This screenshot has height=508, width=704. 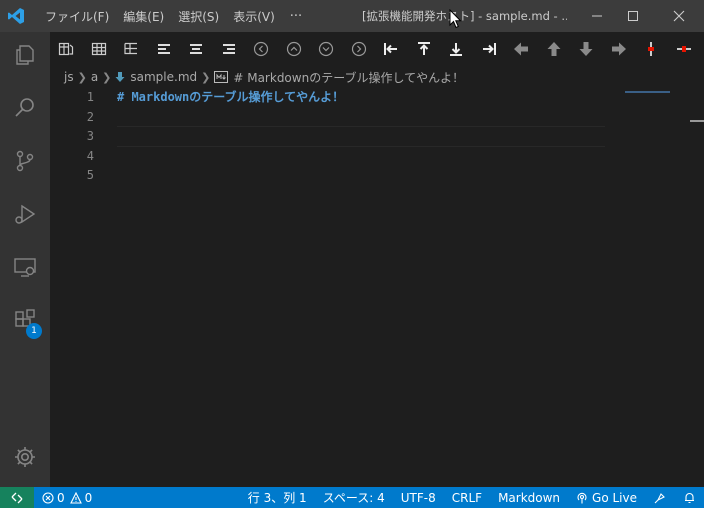 What do you see at coordinates (25, 108) in the screenshot?
I see `search-icon` at bounding box center [25, 108].